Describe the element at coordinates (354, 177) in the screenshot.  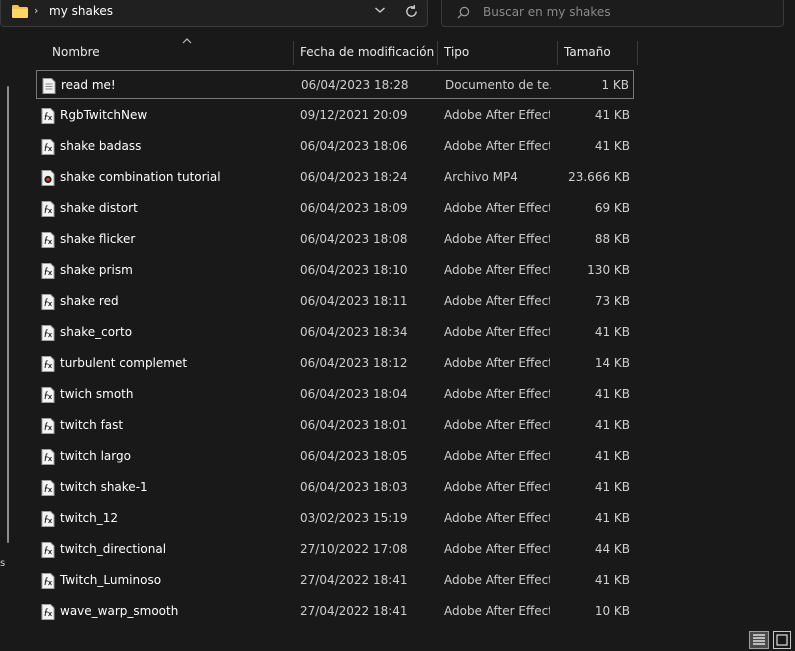
I see `file-date: 06/04/2023 18:24` at that location.